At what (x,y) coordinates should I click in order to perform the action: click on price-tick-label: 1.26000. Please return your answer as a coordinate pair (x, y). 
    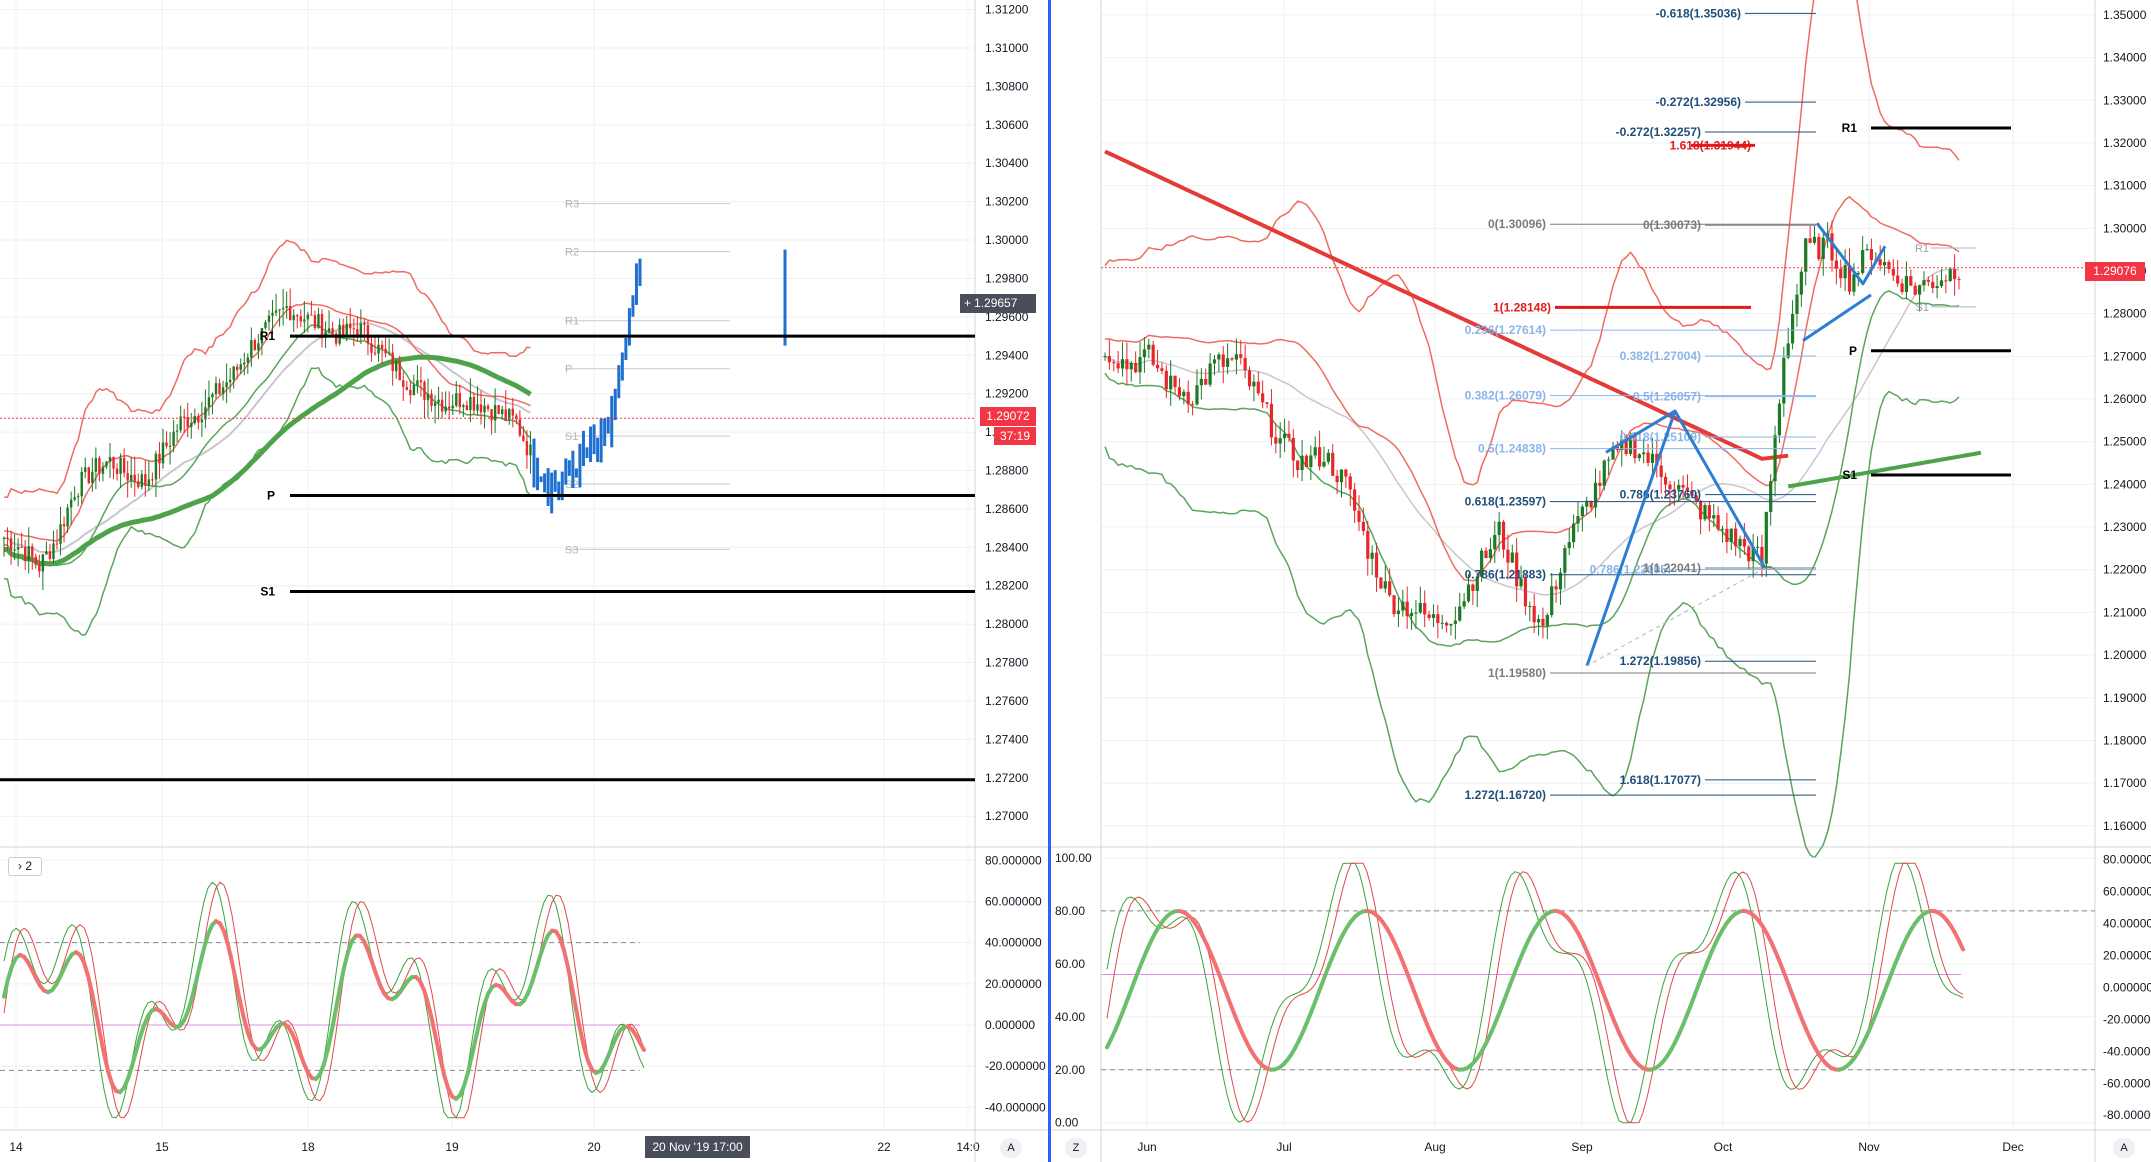
    Looking at the image, I should click on (2125, 399).